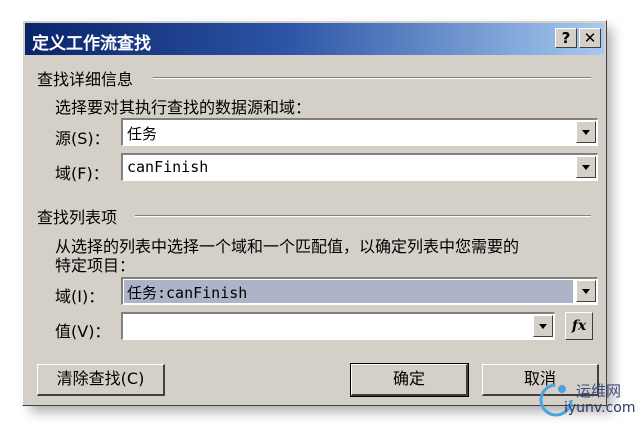 This screenshot has width=636, height=427. What do you see at coordinates (363, 216) in the screenshot?
I see `list-divider` at bounding box center [363, 216].